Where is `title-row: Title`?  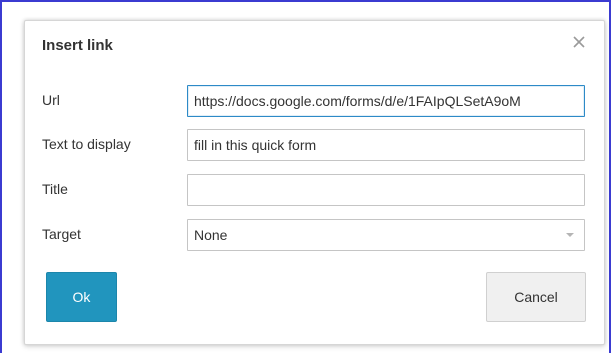 title-row: Title is located at coordinates (314, 190).